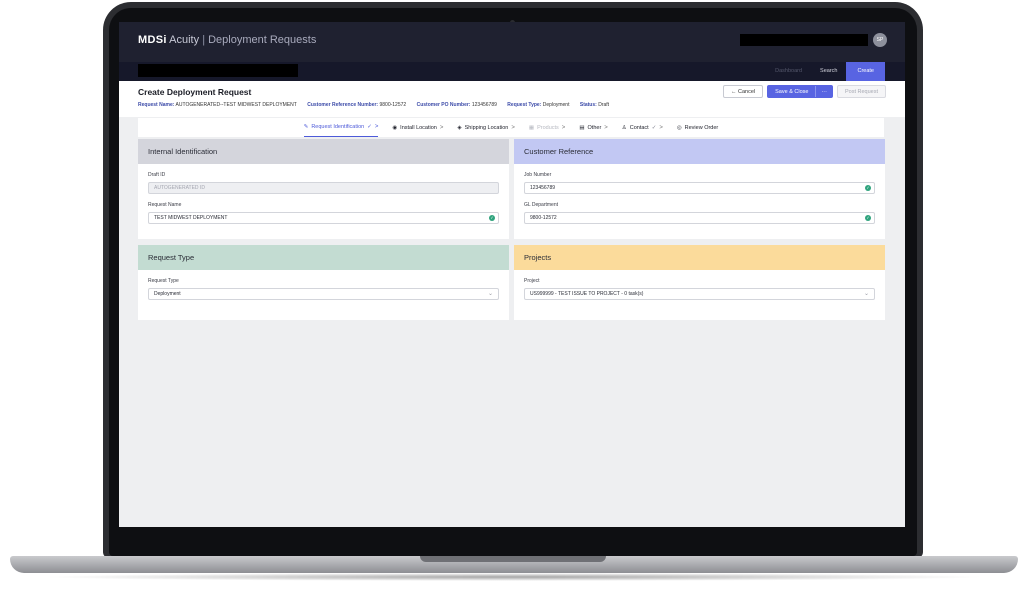 This screenshot has height=593, width=1024. What do you see at coordinates (880, 40) in the screenshot?
I see `avatar: SP` at bounding box center [880, 40].